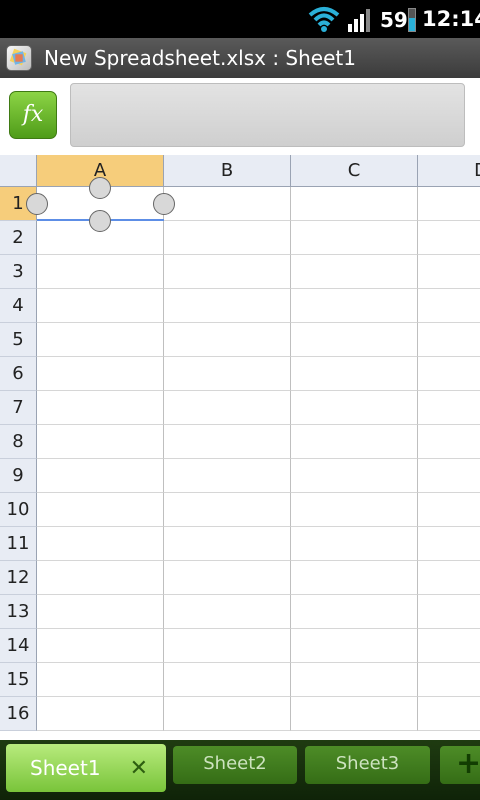 The width and height of the screenshot is (480, 800). What do you see at coordinates (100, 578) in the screenshot?
I see `cell-a12` at bounding box center [100, 578].